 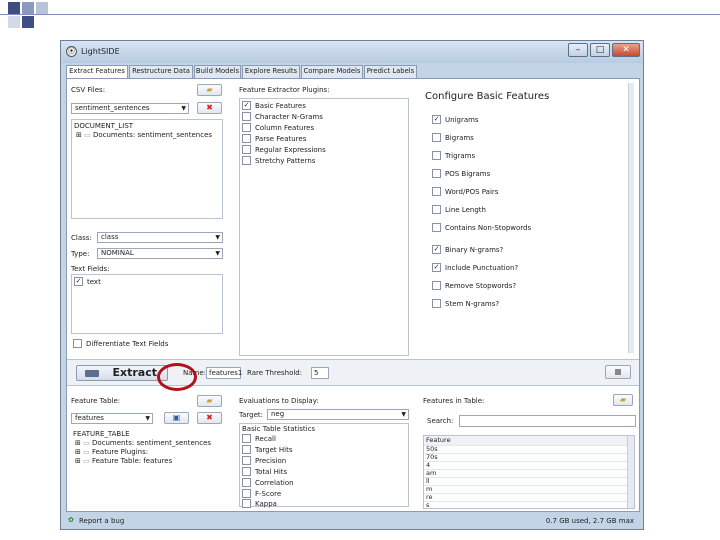 What do you see at coordinates (436, 303) in the screenshot?
I see `config-checkbox-stem` at bounding box center [436, 303].